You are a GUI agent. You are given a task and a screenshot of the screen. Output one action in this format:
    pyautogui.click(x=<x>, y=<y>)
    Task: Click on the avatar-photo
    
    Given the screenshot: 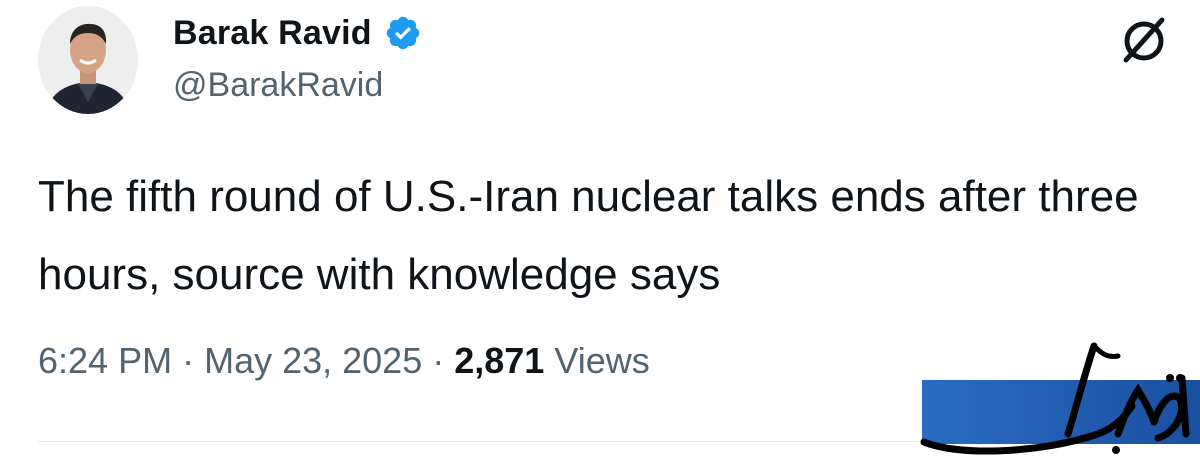 What is the action you would take?
    pyautogui.click(x=88, y=60)
    